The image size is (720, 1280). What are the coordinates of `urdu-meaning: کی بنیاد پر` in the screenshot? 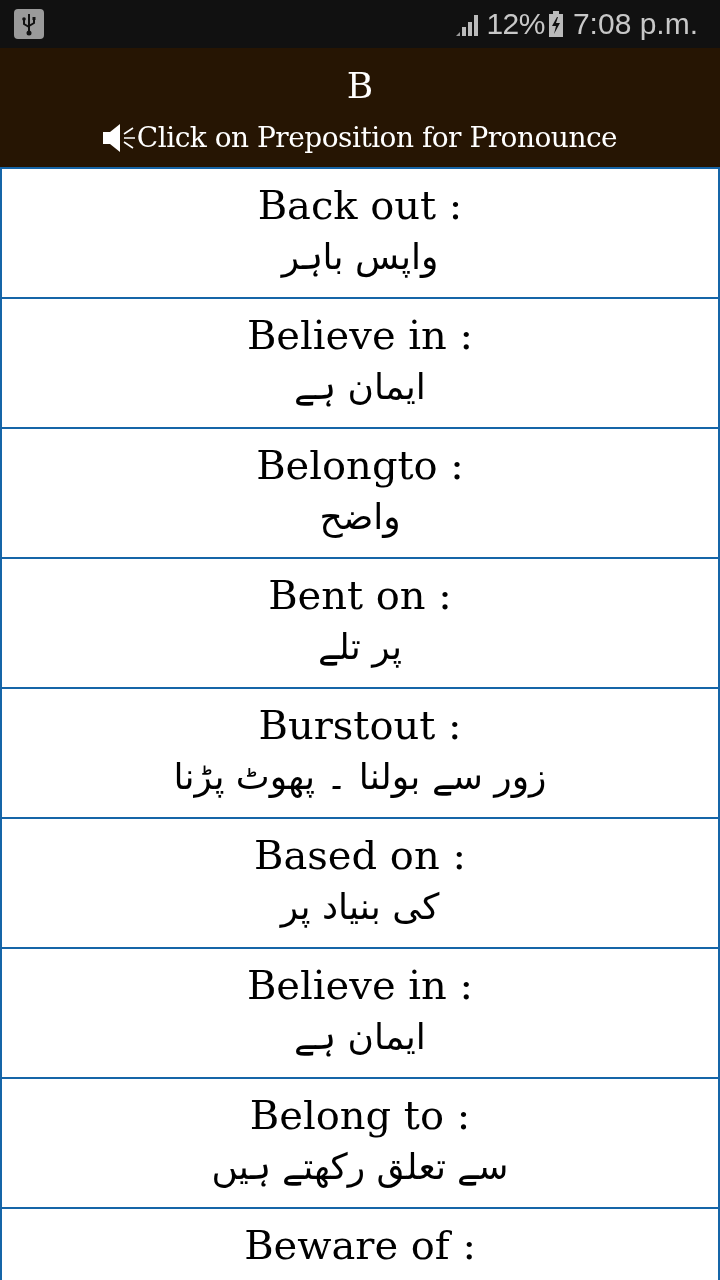 It's located at (360, 907).